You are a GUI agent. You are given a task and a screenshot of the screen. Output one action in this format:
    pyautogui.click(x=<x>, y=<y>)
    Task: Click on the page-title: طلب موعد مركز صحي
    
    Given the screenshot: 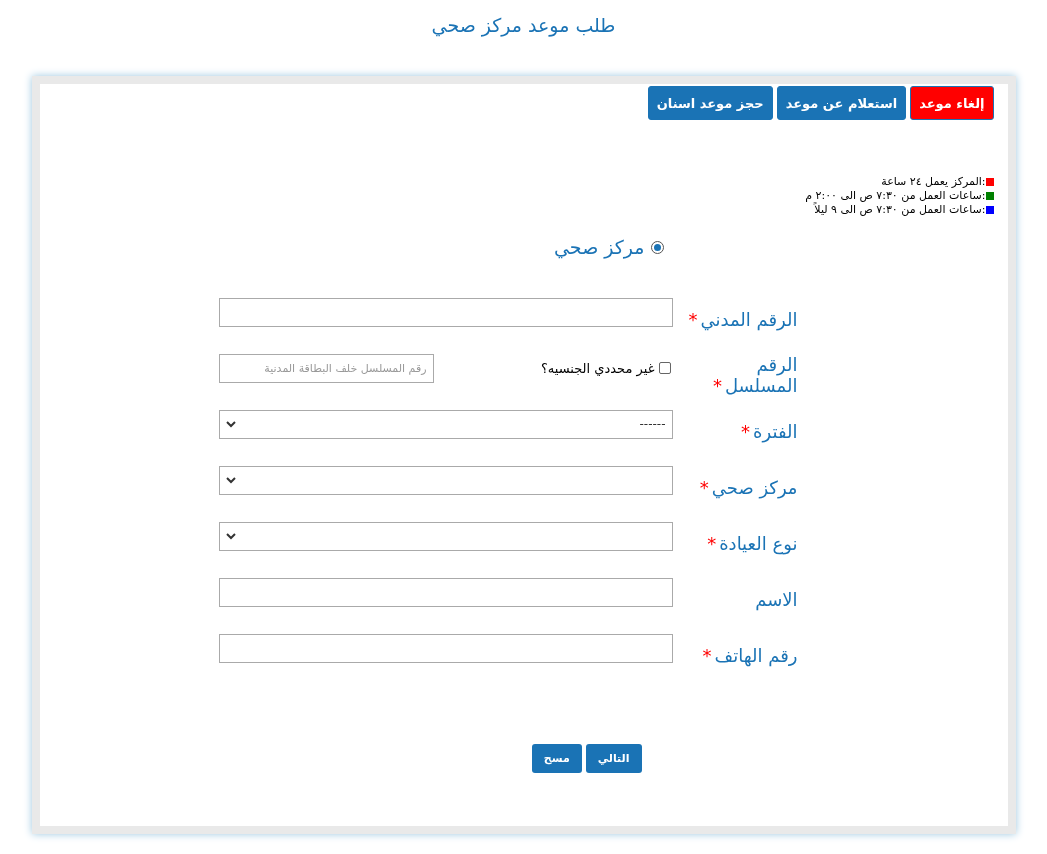 What is the action you would take?
    pyautogui.click(x=523, y=26)
    